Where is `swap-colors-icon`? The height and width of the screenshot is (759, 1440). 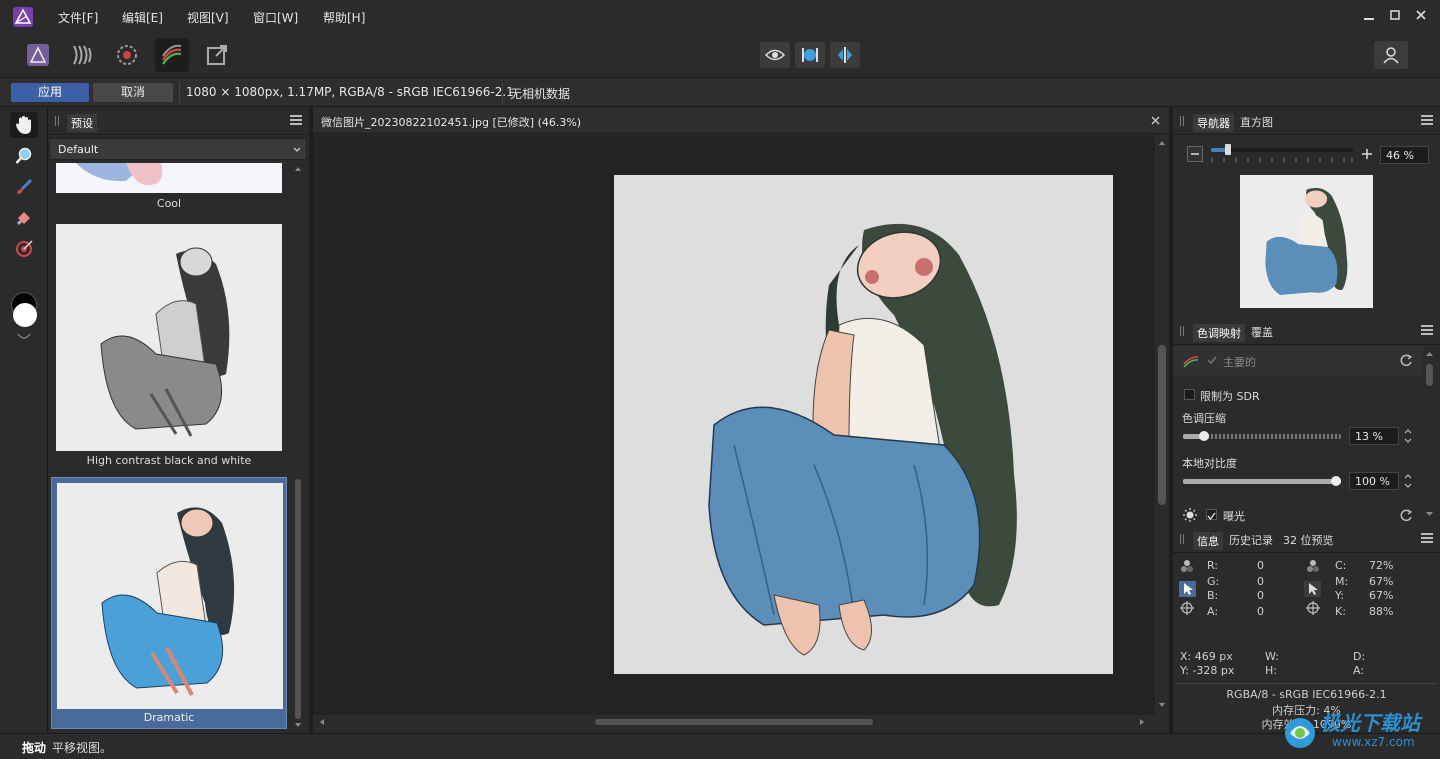
swap-colors-icon is located at coordinates (24, 334).